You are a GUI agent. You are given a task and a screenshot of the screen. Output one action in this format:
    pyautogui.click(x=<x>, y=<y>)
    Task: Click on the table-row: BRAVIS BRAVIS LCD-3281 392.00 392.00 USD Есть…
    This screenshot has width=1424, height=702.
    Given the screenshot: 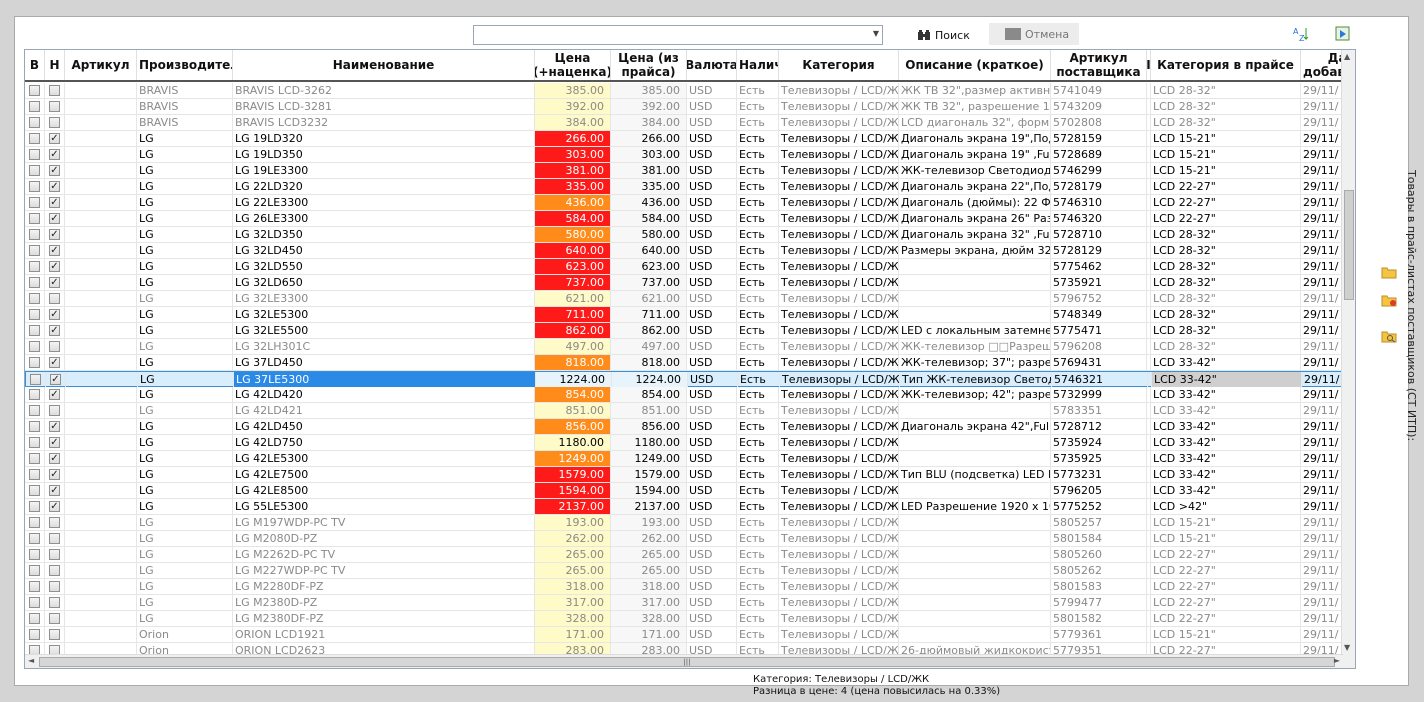 What is the action you would take?
    pyautogui.click(x=690, y=107)
    